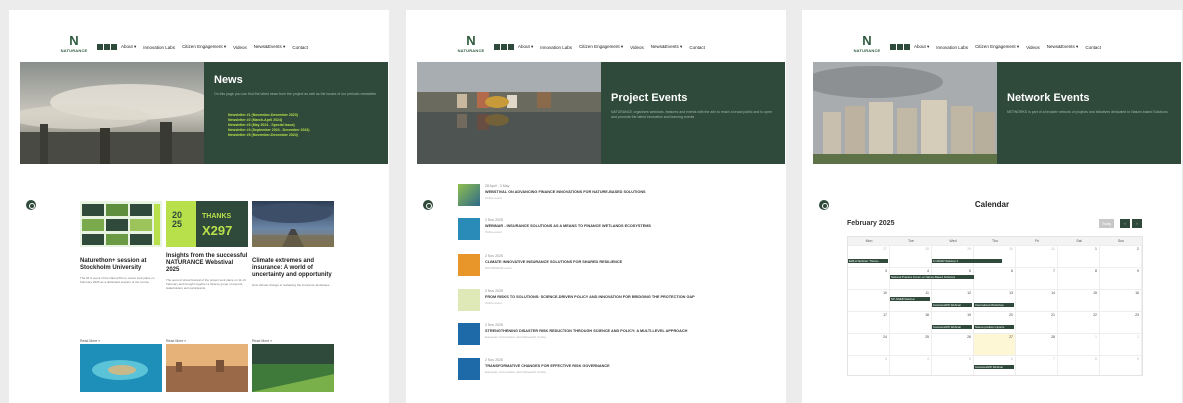 Image resolution: width=1183 pixels, height=403 pixels. Describe the element at coordinates (869, 300) in the screenshot. I see `calendar-day: 10` at that location.